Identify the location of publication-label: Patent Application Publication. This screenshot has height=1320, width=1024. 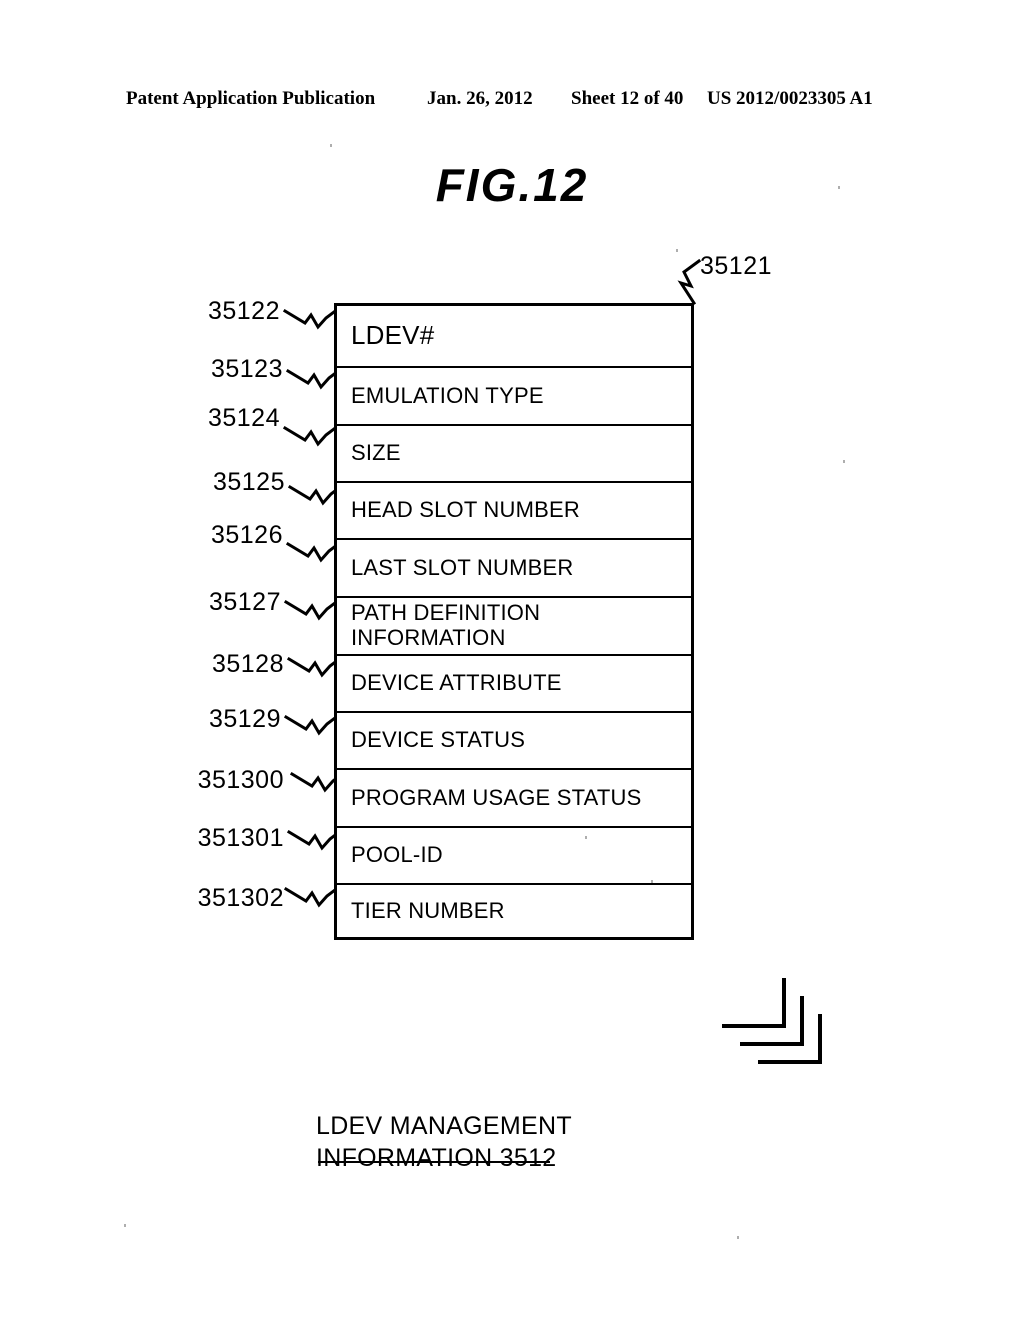
(251, 98).